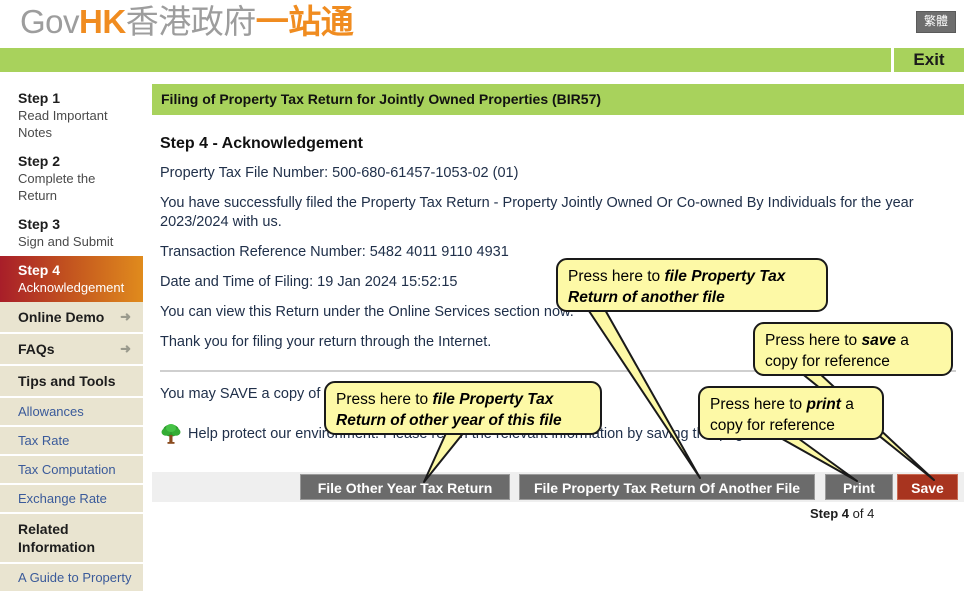  What do you see at coordinates (71, 233) in the screenshot?
I see `sidebar-item-step-3: Step 3 Sign and Submit` at bounding box center [71, 233].